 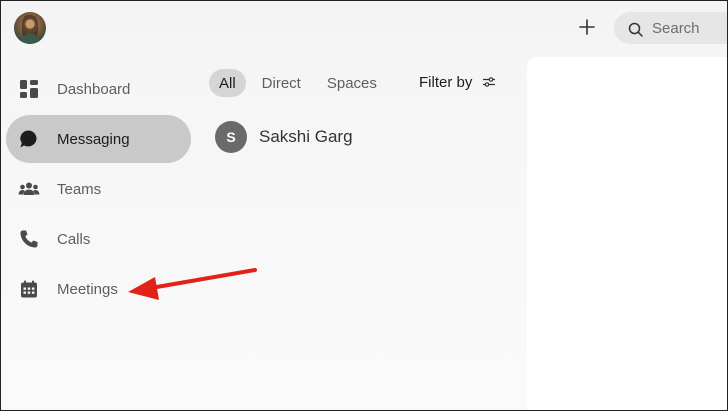 What do you see at coordinates (352, 83) in the screenshot?
I see `tab-spaces: Spaces` at bounding box center [352, 83].